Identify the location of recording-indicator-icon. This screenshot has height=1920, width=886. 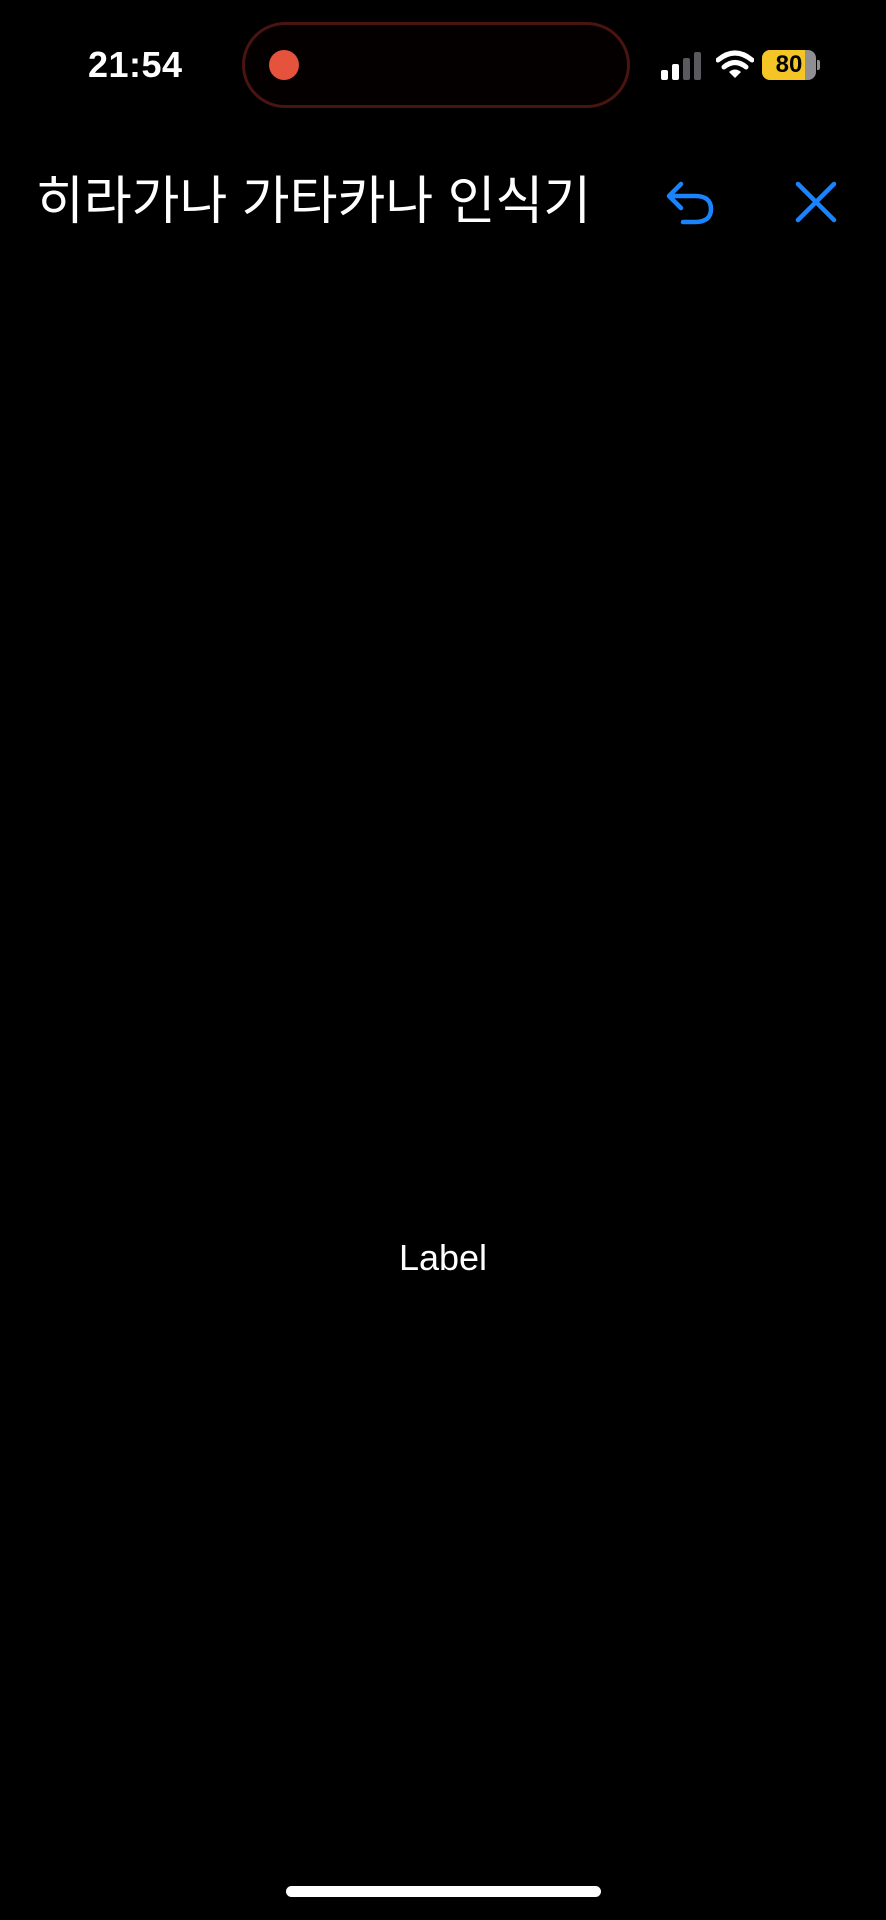
(284, 65).